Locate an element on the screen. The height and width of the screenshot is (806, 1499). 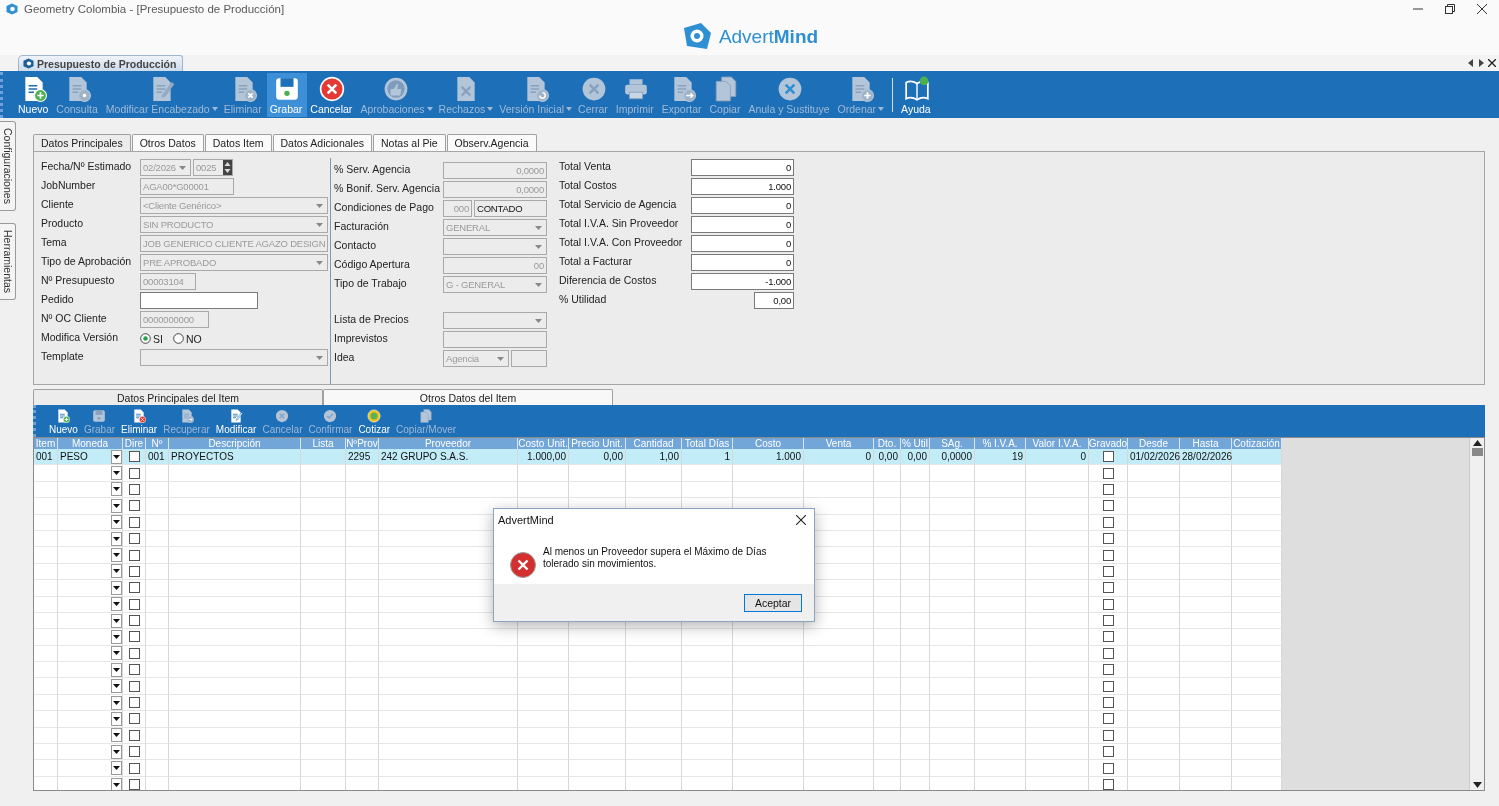
field-label: Fecha/Nº Estimado is located at coordinates (87, 167).